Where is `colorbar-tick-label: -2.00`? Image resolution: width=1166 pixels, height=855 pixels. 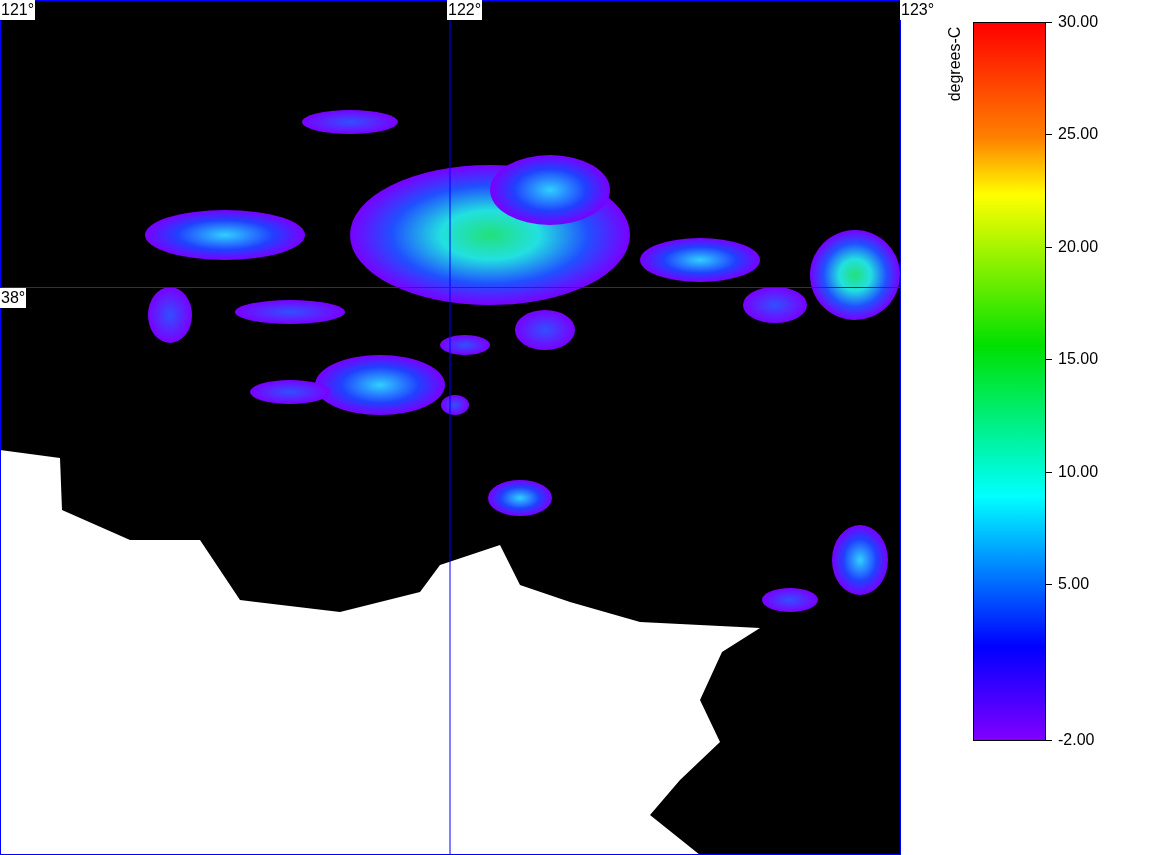 colorbar-tick-label: -2.00 is located at coordinates (1076, 740).